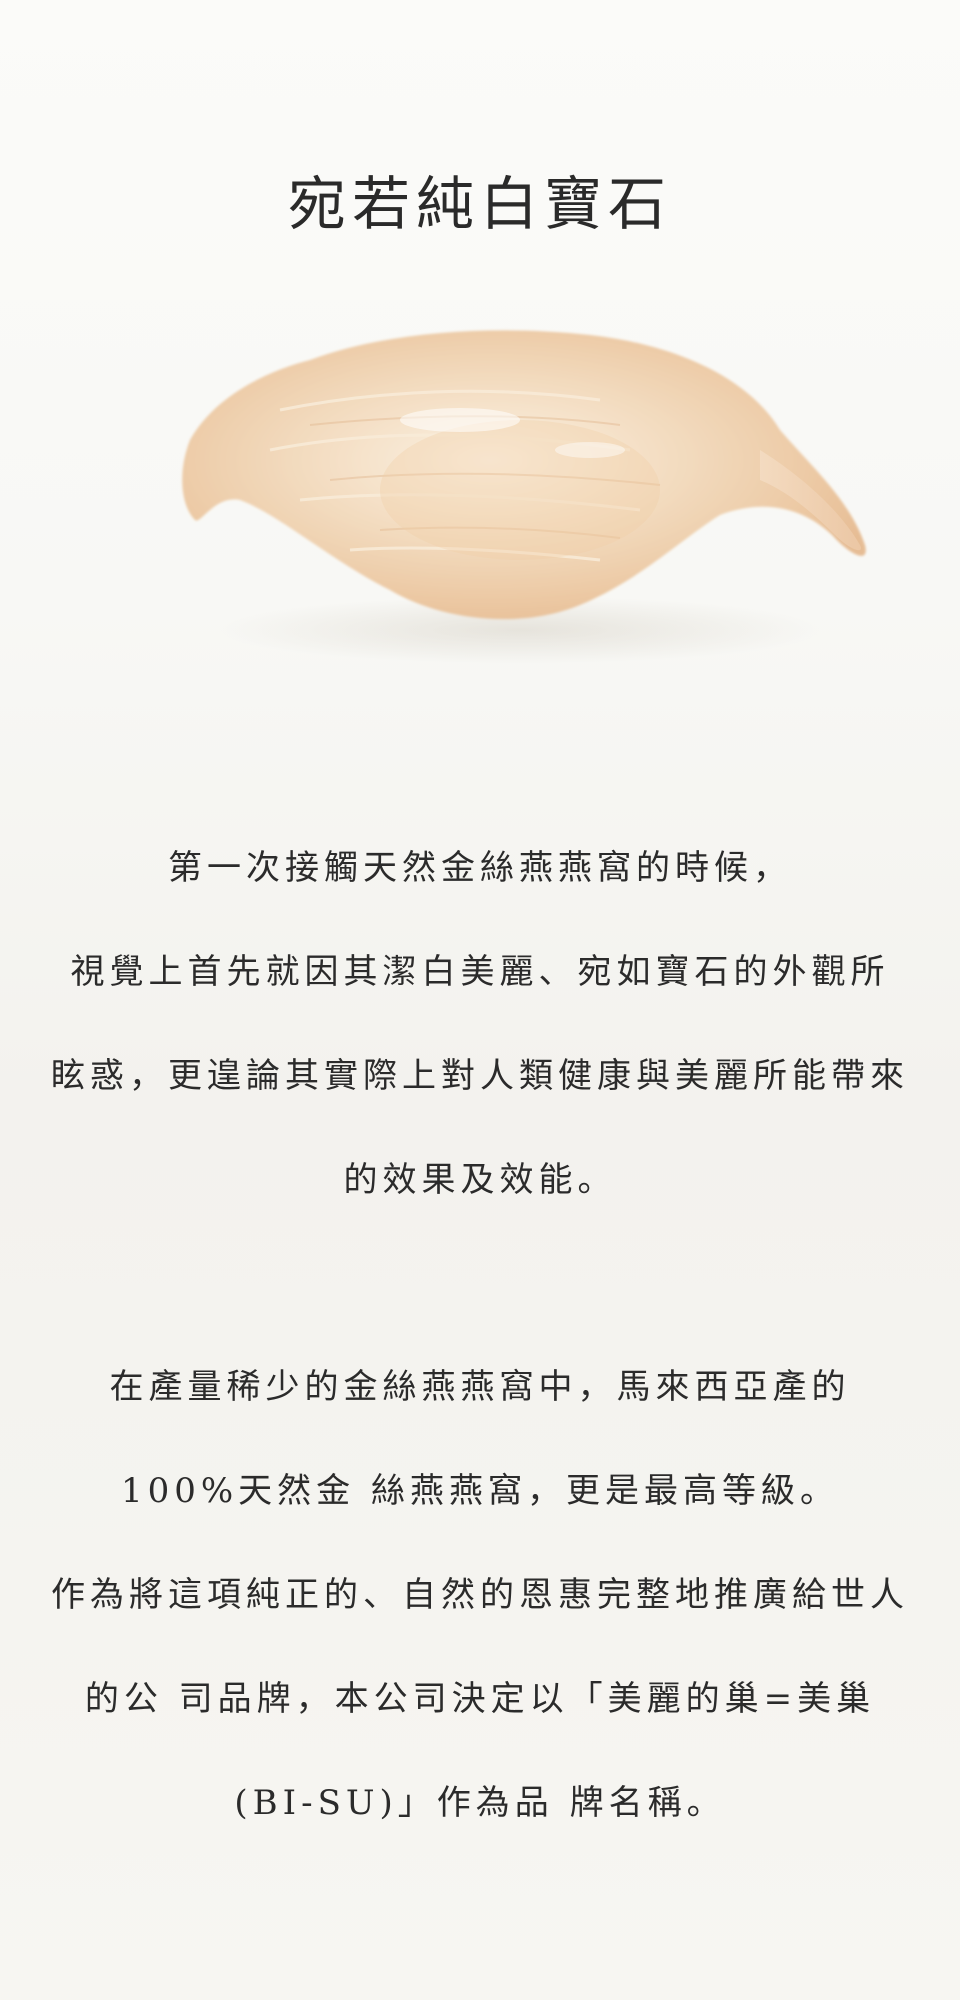 This screenshot has width=960, height=2000. What do you see at coordinates (524, 497) in the screenshot?
I see `bird-nest-icon` at bounding box center [524, 497].